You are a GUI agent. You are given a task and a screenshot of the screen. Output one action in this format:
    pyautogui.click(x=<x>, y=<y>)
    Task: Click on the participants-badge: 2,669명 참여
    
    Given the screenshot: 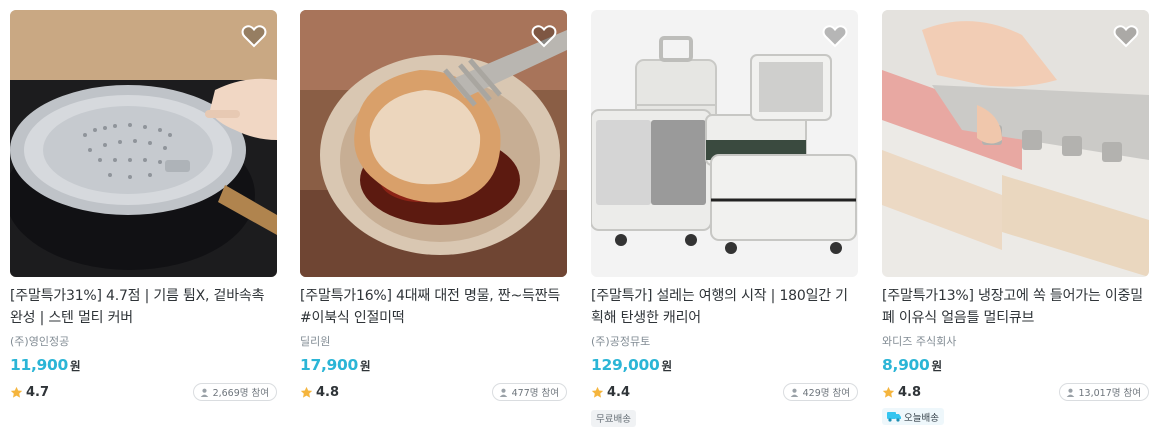 What is the action you would take?
    pyautogui.click(x=234, y=392)
    